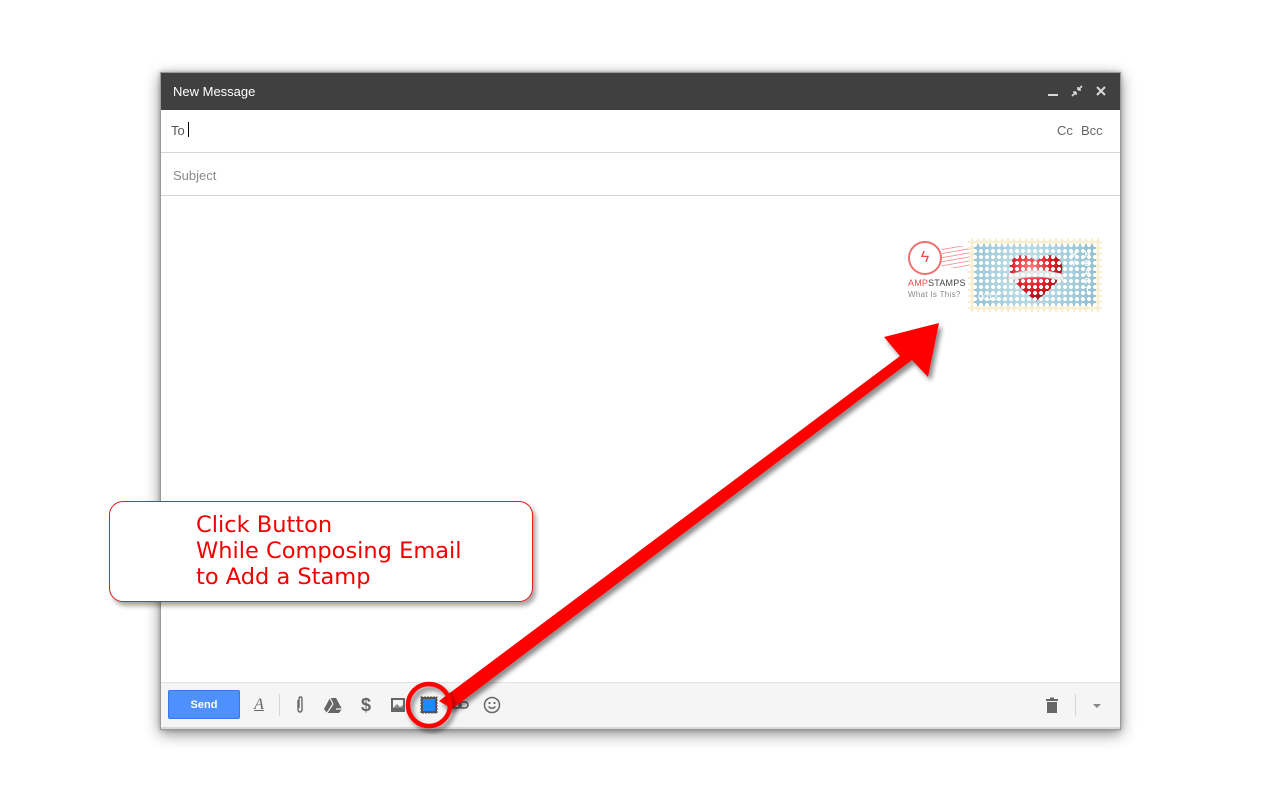 This screenshot has width=1280, height=800. I want to click on cc-link: Cc, so click(1065, 130).